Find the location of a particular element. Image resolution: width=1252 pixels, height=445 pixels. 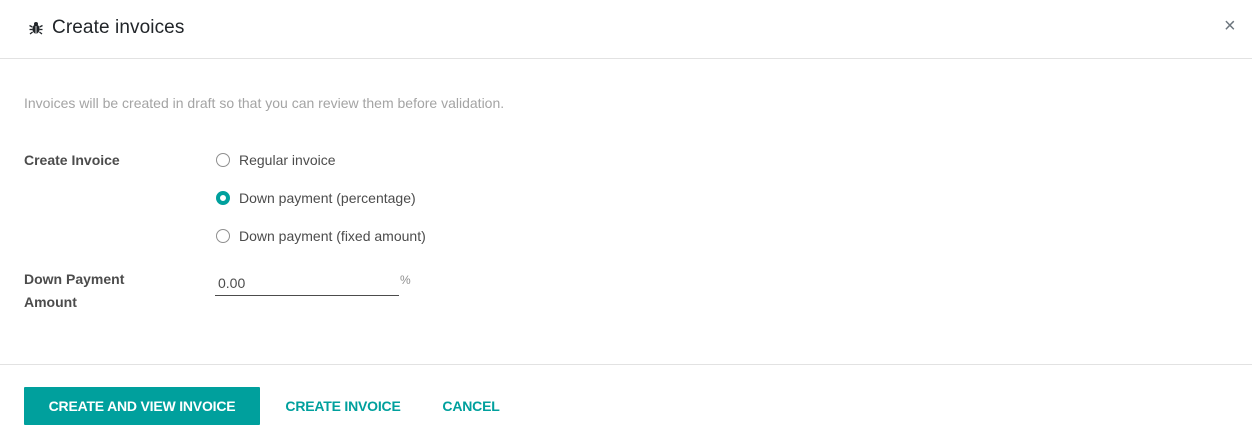

radio-regular-invoice: Regular invoice is located at coordinates (276, 160).